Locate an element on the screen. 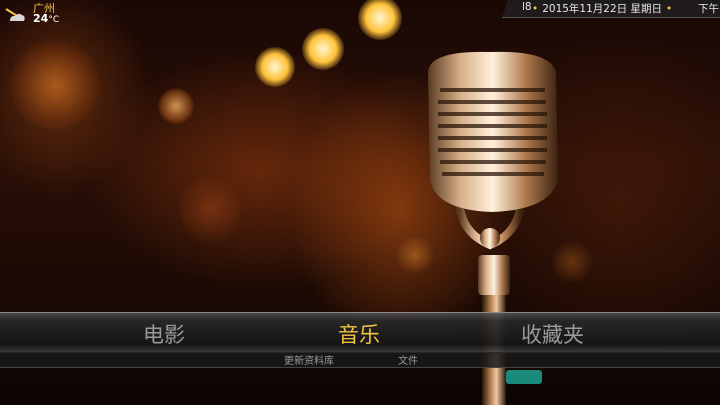 The image size is (720, 405). partly-cloudy-icon is located at coordinates (15, 14).